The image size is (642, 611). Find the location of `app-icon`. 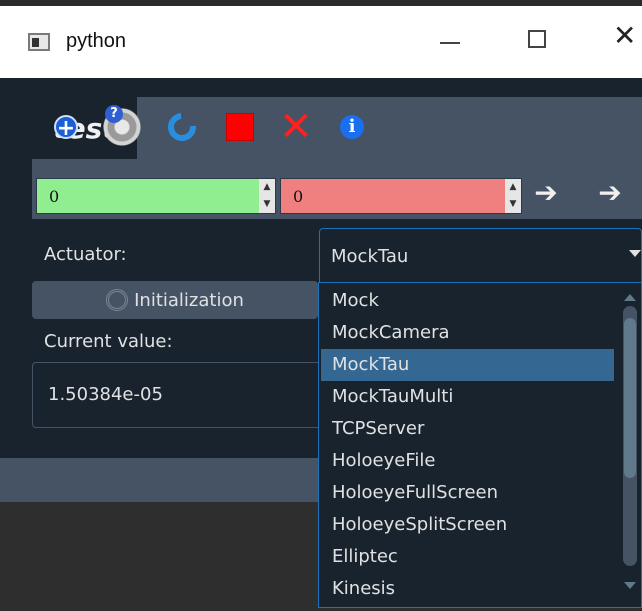

app-icon is located at coordinates (39, 42).